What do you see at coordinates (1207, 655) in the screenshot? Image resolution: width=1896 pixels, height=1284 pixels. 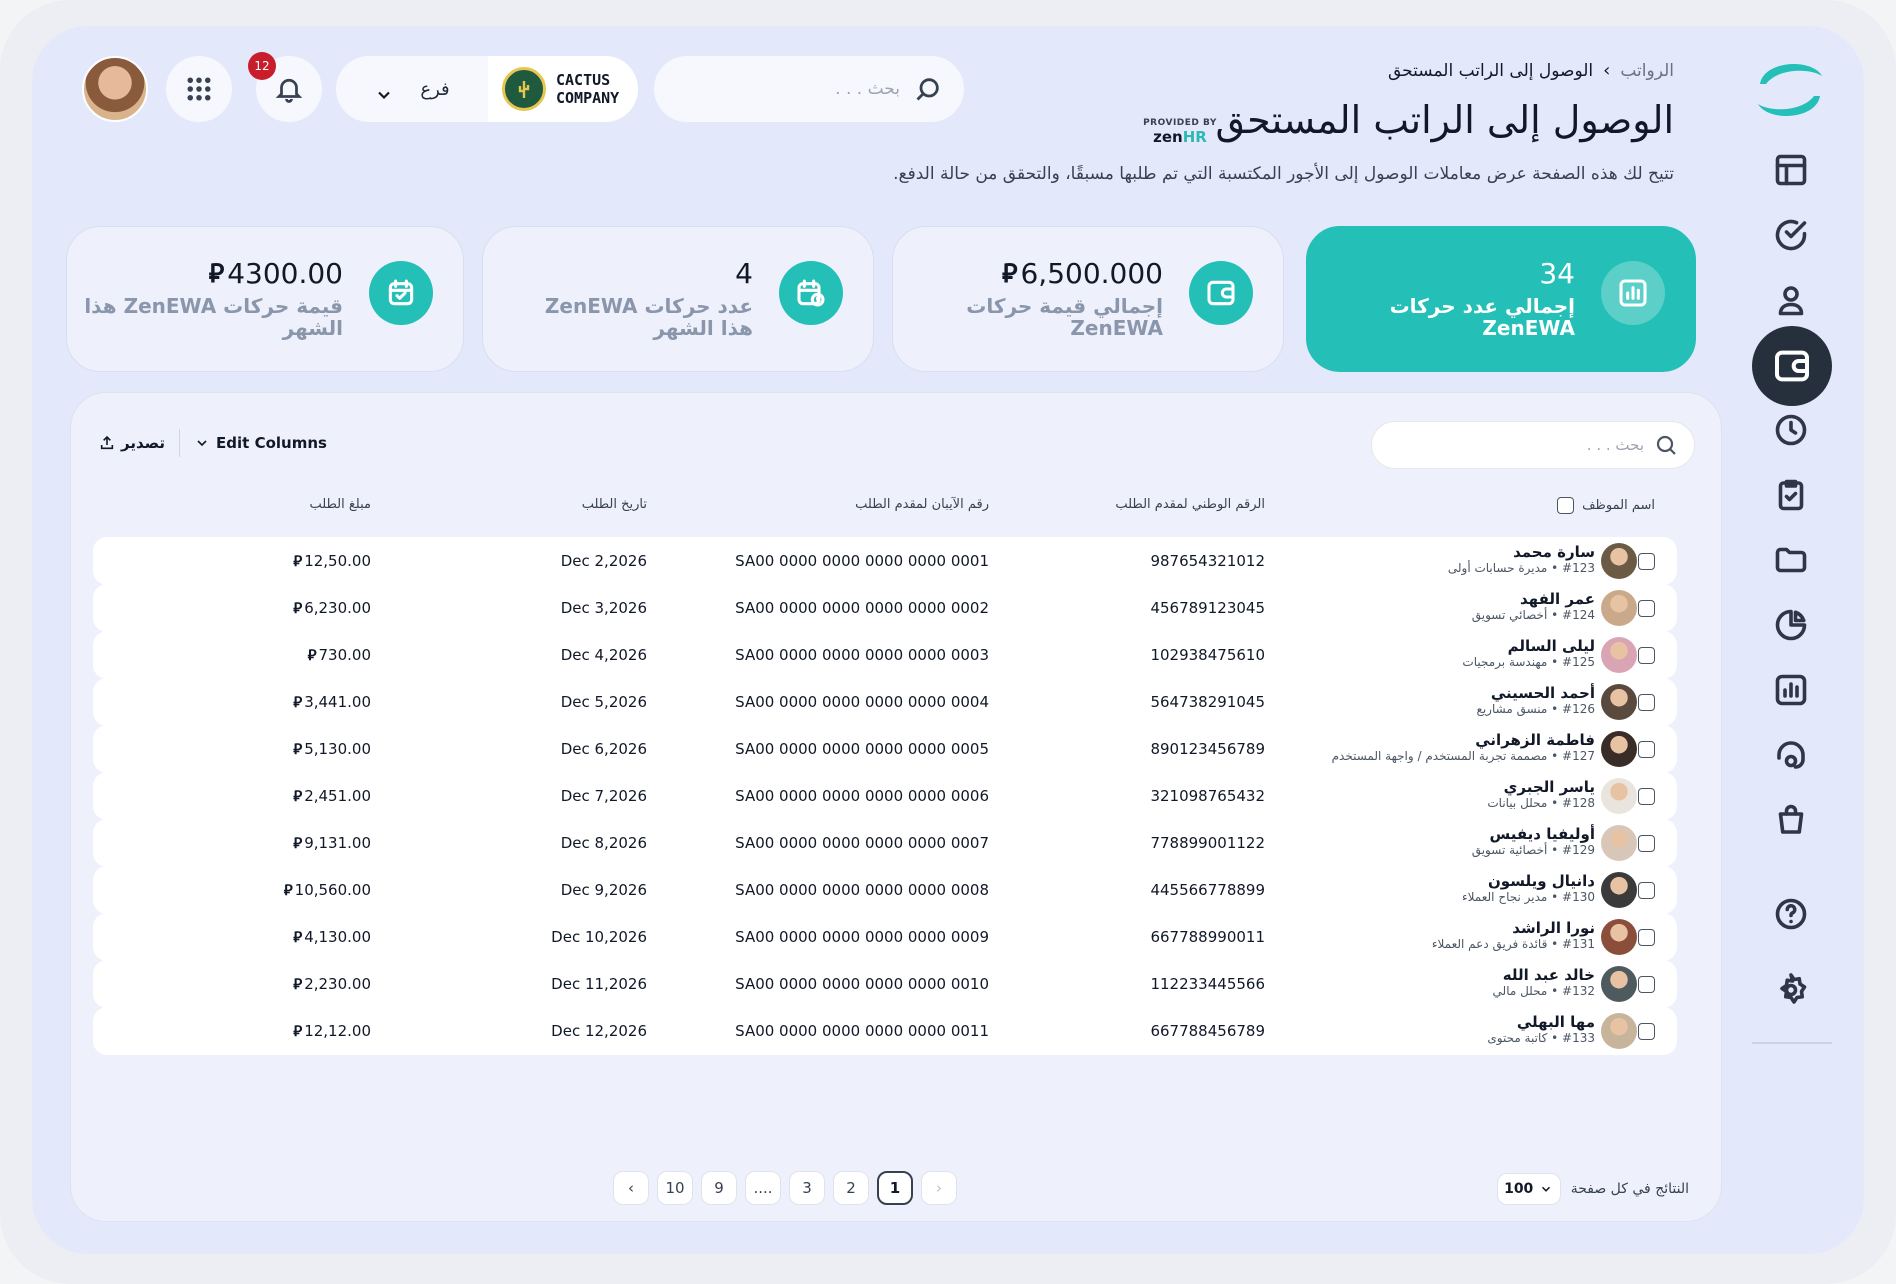 I see `national-id-cell: 102938475610` at bounding box center [1207, 655].